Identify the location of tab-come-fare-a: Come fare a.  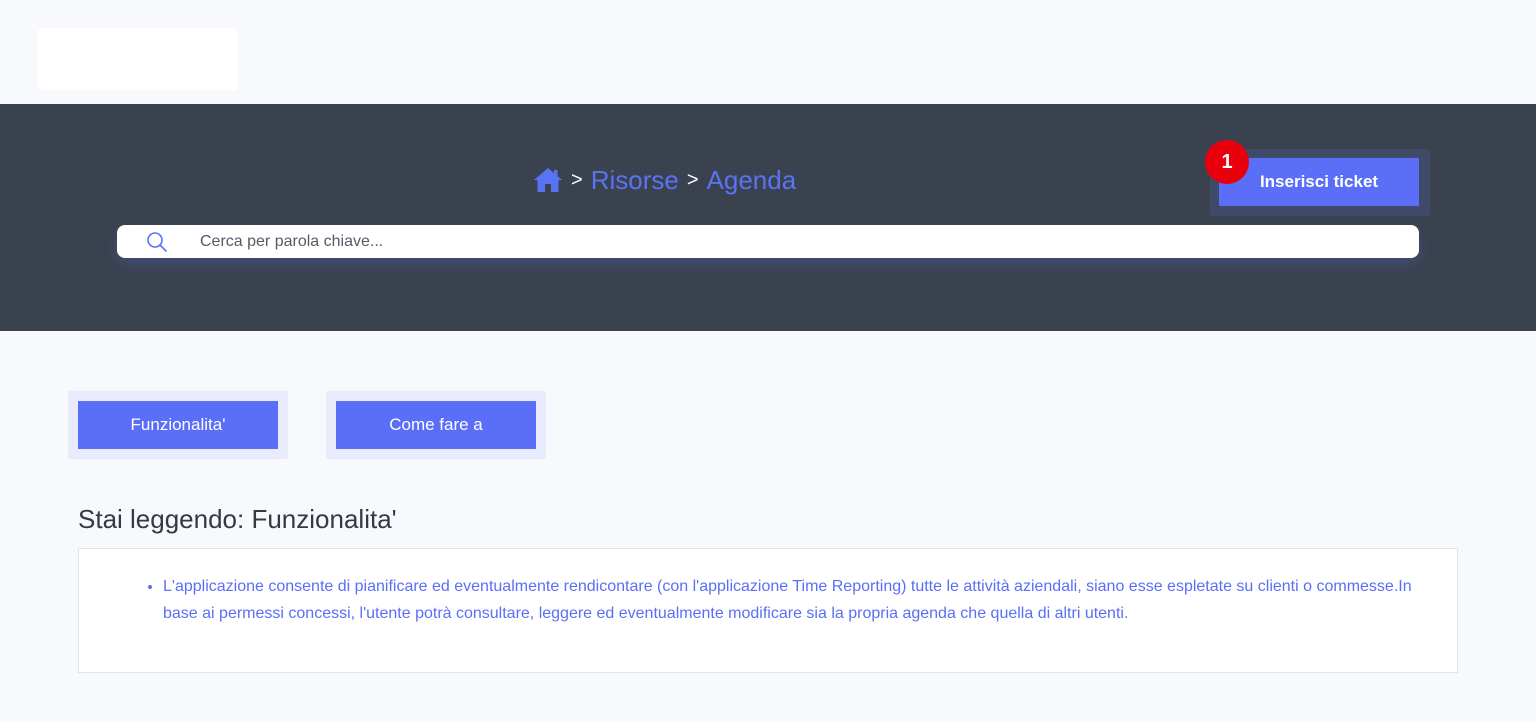
(436, 425).